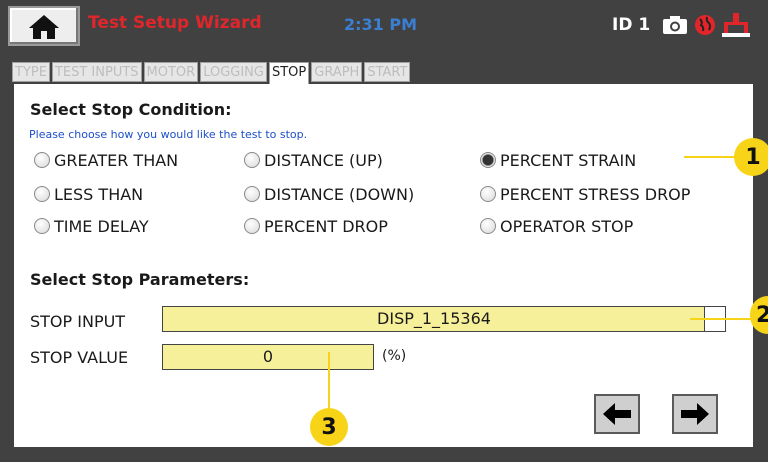  I want to click on stop-value-field: 0, so click(268, 357).